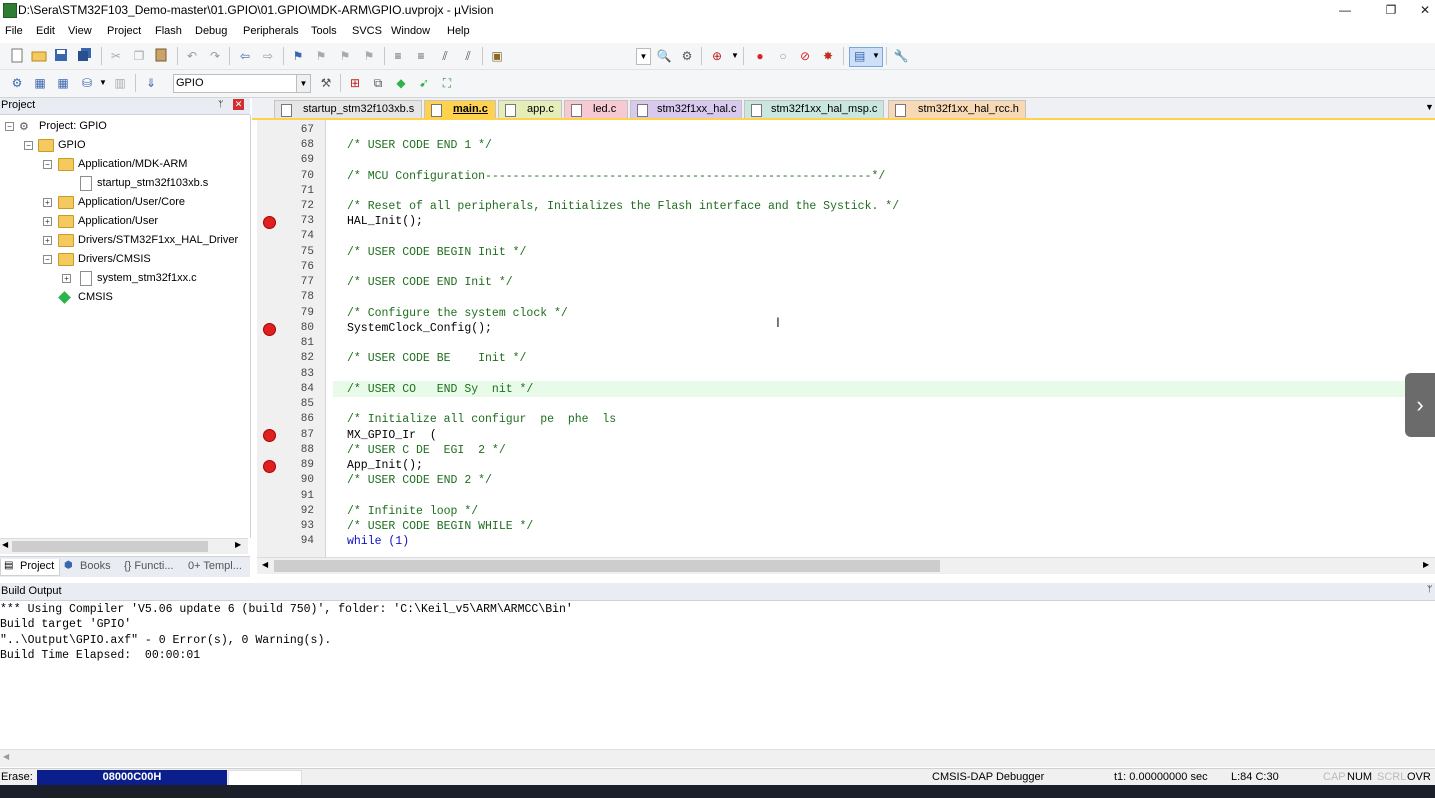 This screenshot has height=798, width=1435. What do you see at coordinates (445, 56) in the screenshot?
I see `comment-icon: ⫽` at bounding box center [445, 56].